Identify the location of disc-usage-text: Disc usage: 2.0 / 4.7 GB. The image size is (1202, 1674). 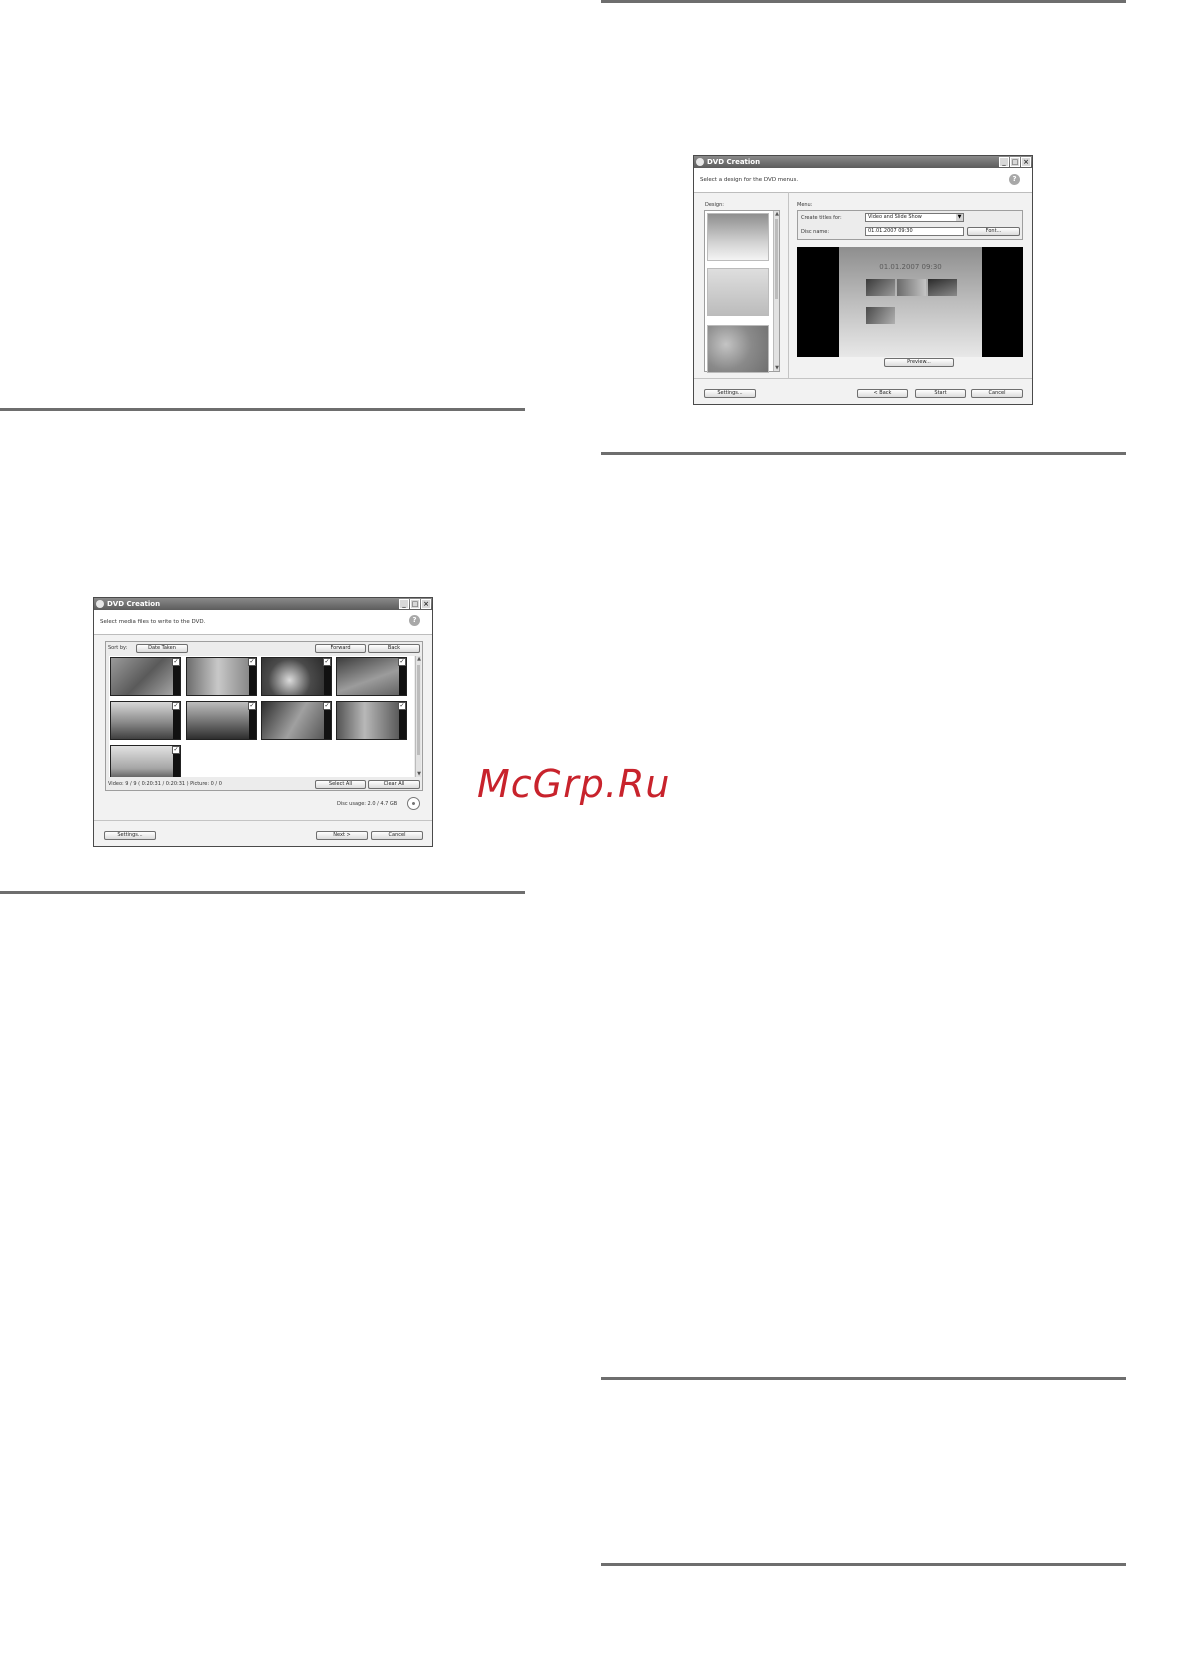
(367, 804).